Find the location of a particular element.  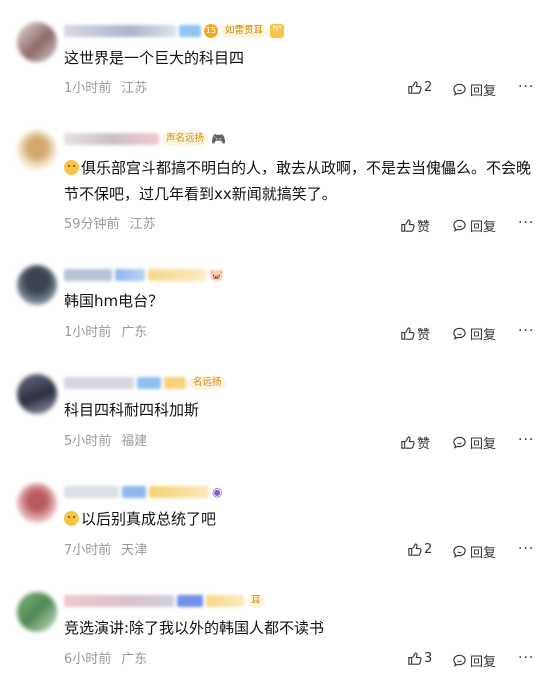

comment-text: 竞选演讲:除了我以外的韩国人都不读书 is located at coordinates (194, 628).